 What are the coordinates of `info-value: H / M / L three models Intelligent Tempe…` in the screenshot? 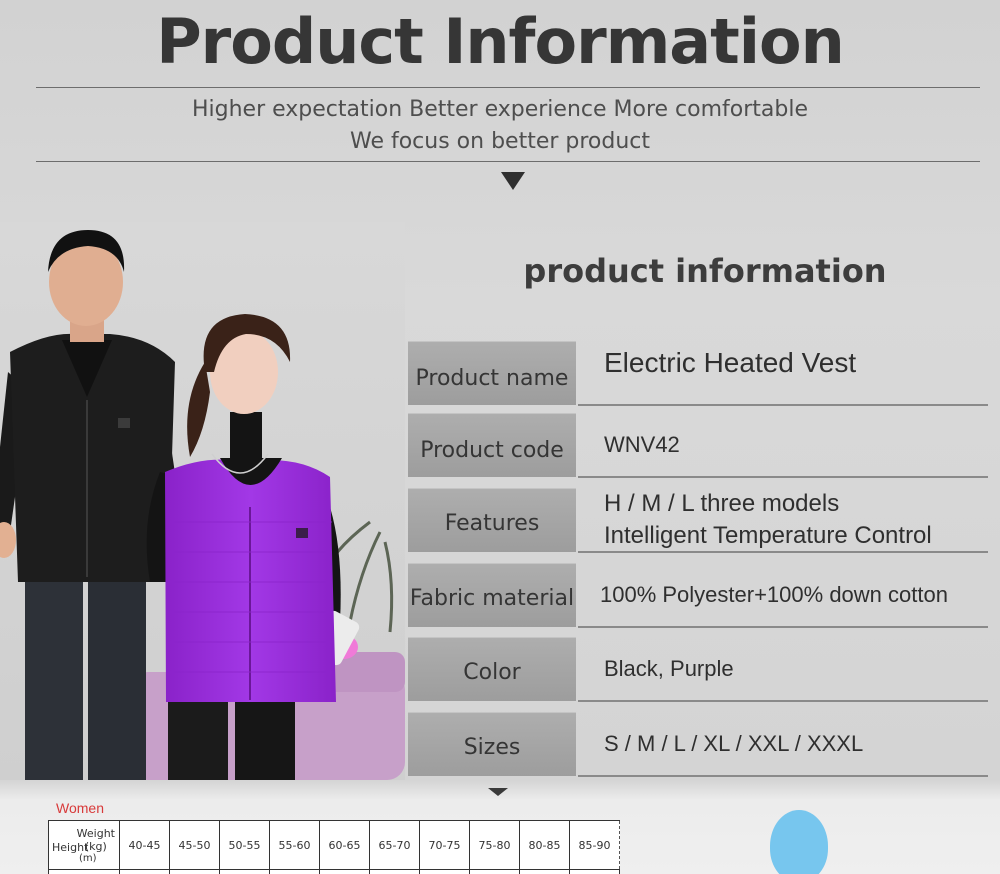 It's located at (768, 519).